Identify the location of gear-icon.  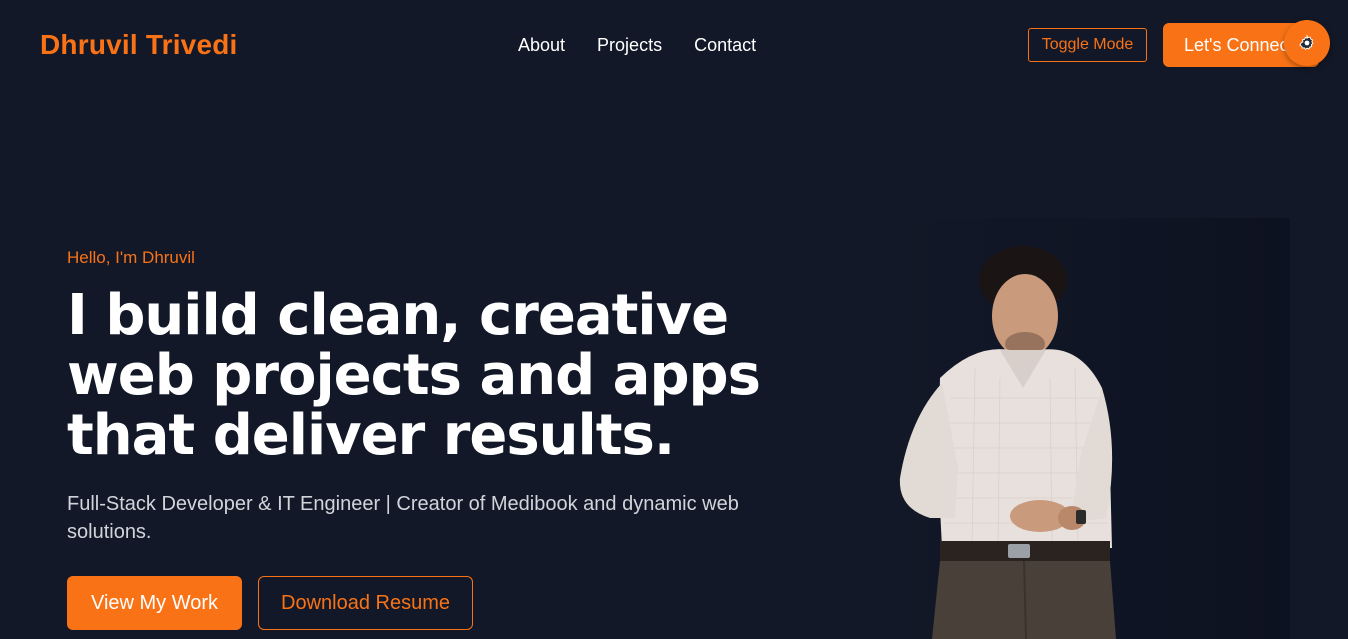
(1306, 42).